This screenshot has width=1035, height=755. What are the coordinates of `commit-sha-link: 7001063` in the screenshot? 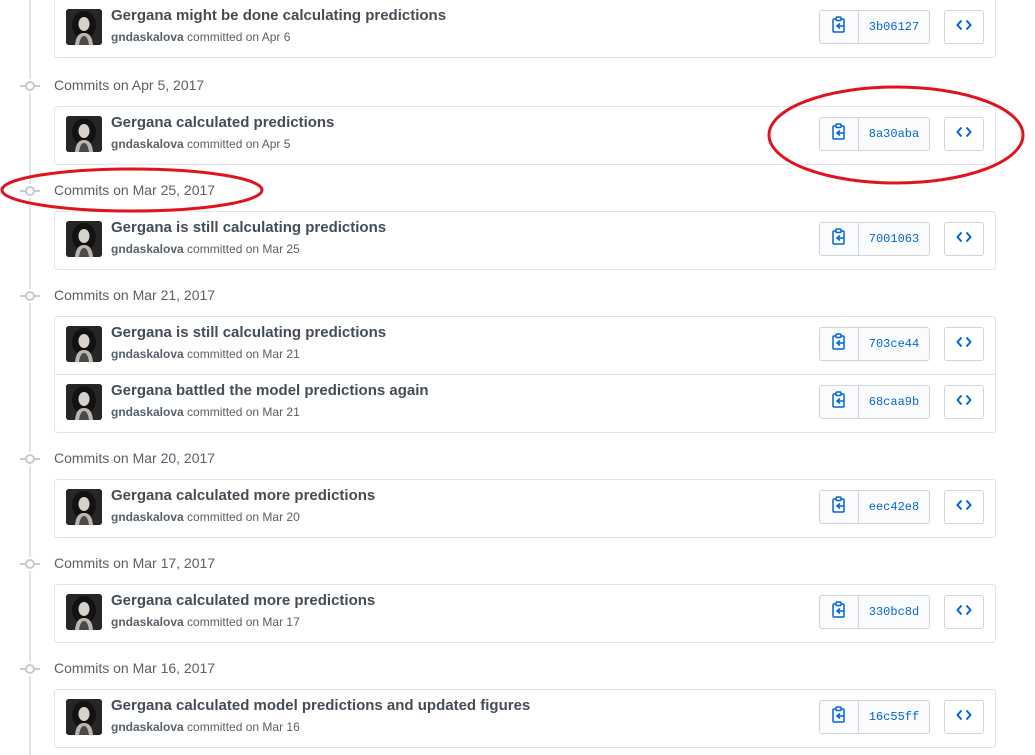 It's located at (894, 239).